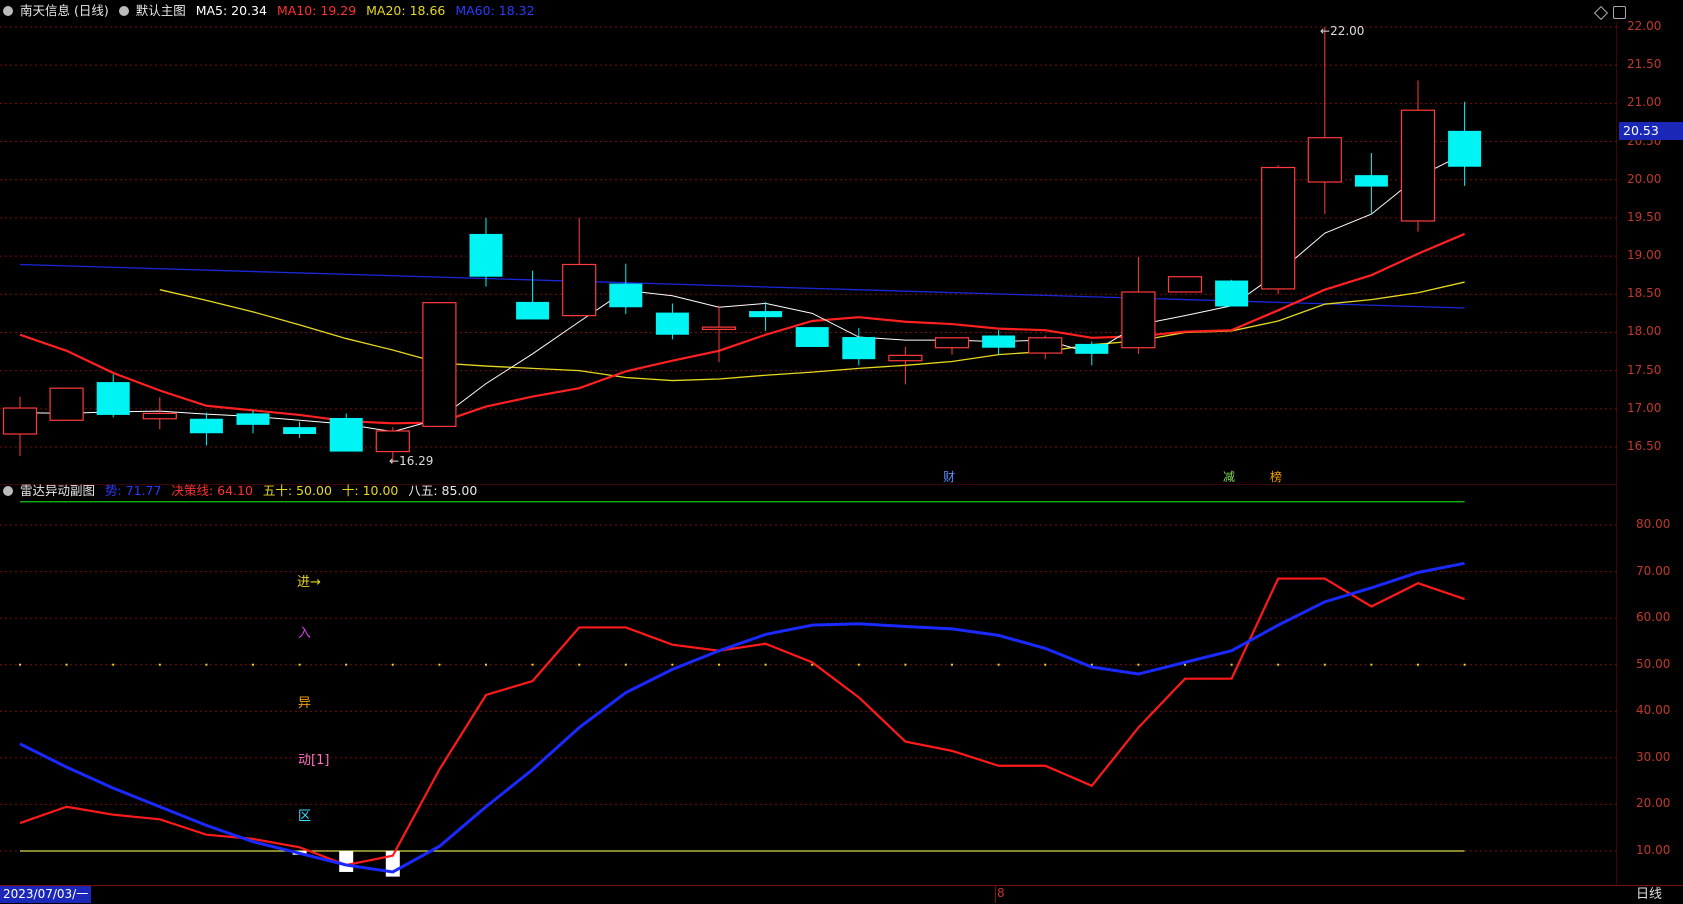 The width and height of the screenshot is (1683, 904). Describe the element at coordinates (1644, 369) in the screenshot. I see `price-tick-label: 17.50` at that location.